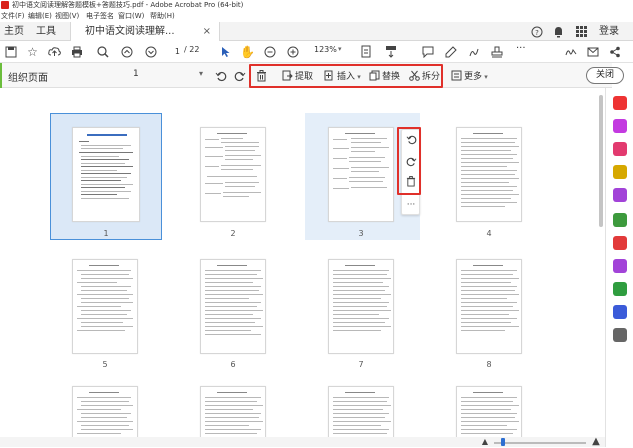 The height and width of the screenshot is (448, 633). What do you see at coordinates (46, 31) in the screenshot?
I see `tab-tools: 工具` at bounding box center [46, 31].